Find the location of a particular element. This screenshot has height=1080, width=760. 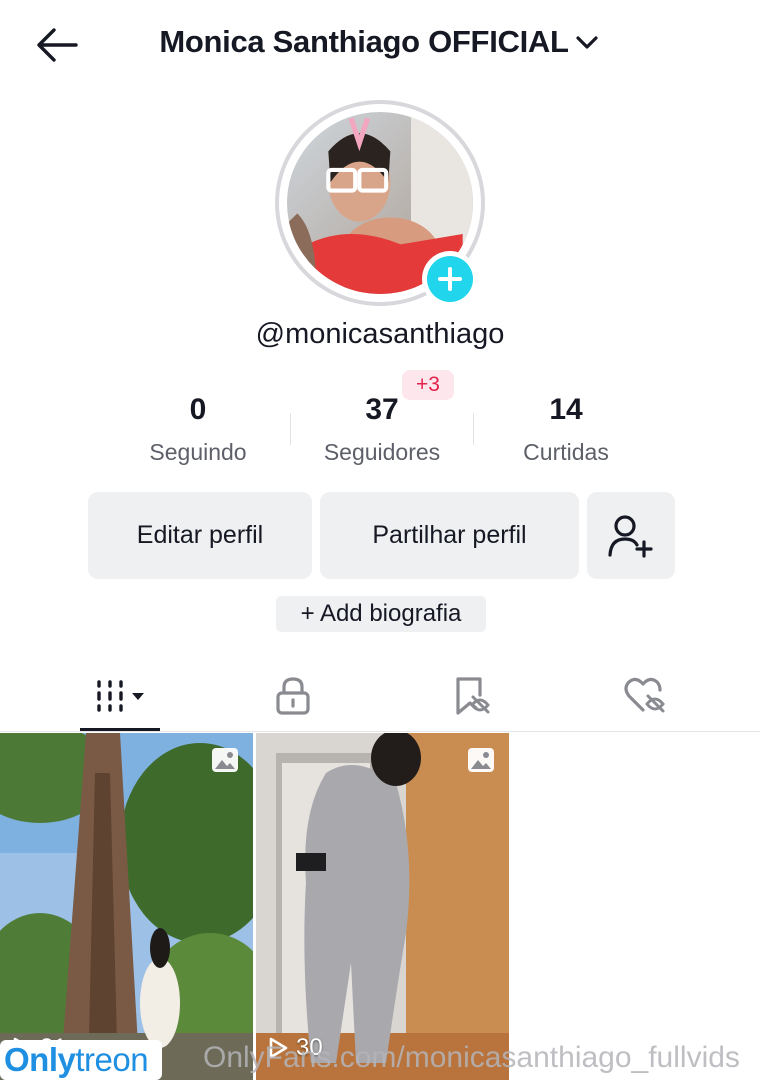

edit-profile-button: Editar perfil is located at coordinates (200, 535).